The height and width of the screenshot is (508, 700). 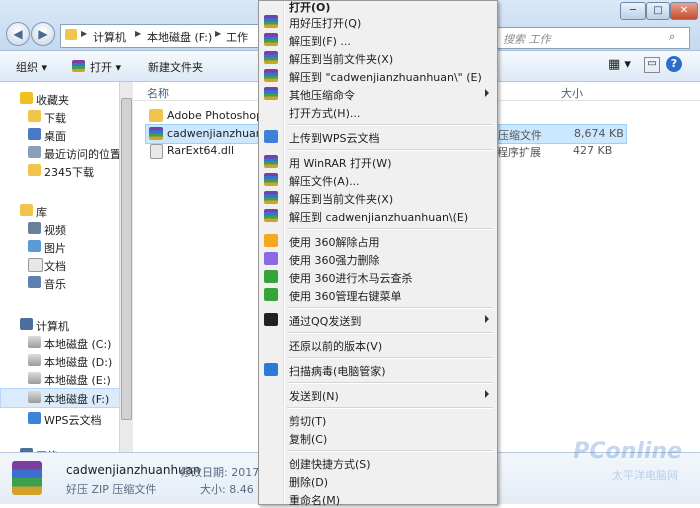 What do you see at coordinates (336, 346) in the screenshot?
I see `menu-label: 还原以前的版本(V)` at bounding box center [336, 346].